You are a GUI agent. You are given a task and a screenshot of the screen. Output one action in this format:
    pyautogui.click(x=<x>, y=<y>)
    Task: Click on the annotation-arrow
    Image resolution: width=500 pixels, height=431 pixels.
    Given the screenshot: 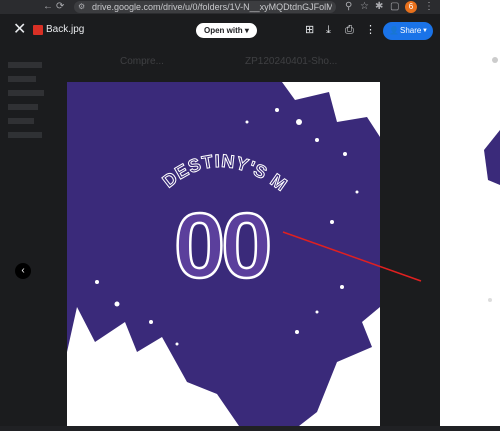 What is the action you would take?
    pyautogui.click(x=352, y=256)
    